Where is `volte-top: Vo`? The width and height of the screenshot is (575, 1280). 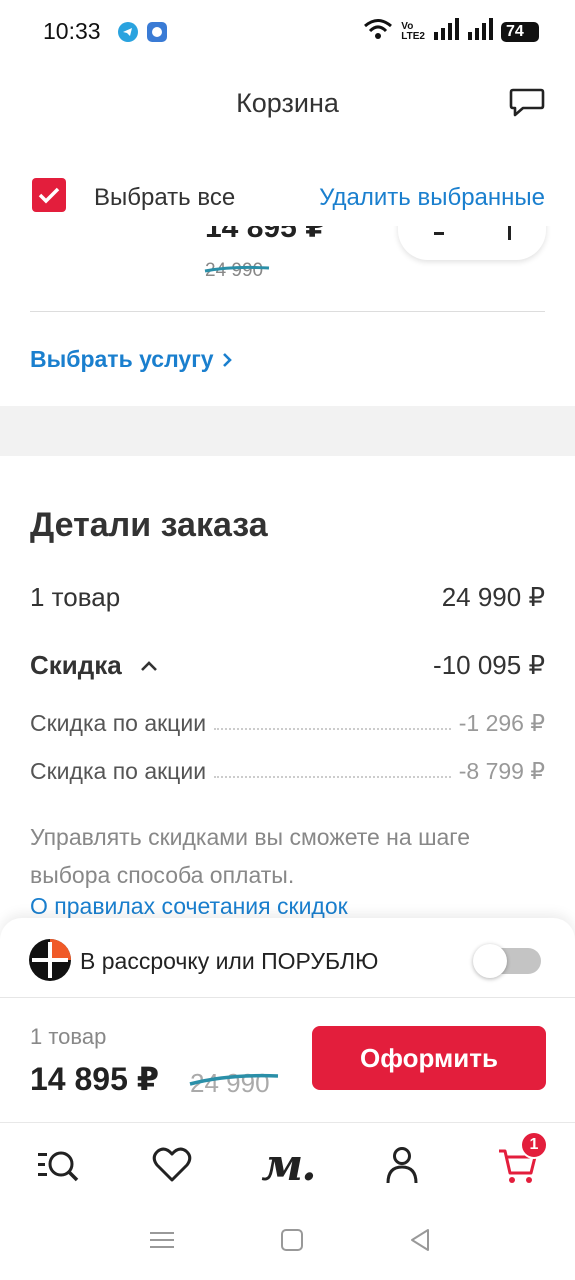
volte-top: Vo is located at coordinates (407, 26).